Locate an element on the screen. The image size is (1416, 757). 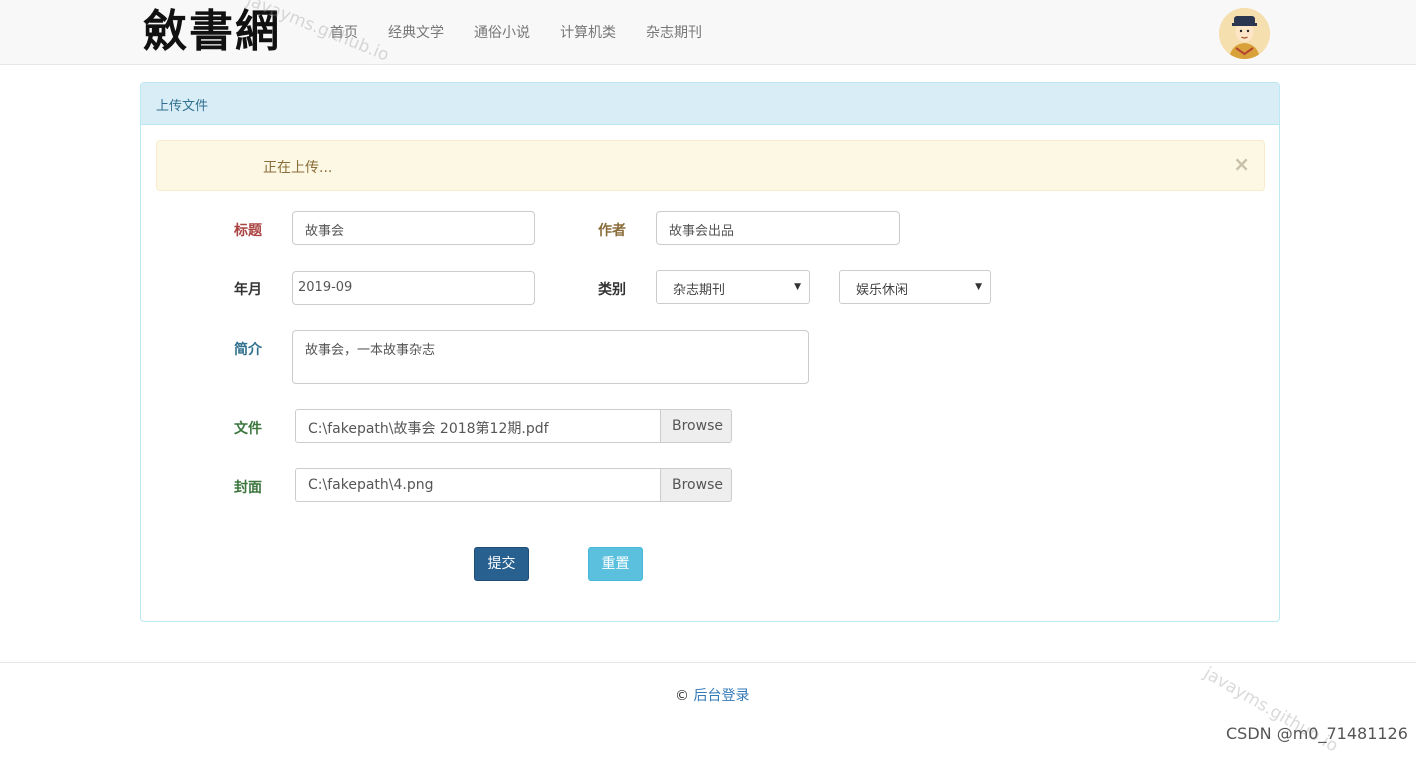
nav-item-computer: 计算机类 is located at coordinates (588, 32).